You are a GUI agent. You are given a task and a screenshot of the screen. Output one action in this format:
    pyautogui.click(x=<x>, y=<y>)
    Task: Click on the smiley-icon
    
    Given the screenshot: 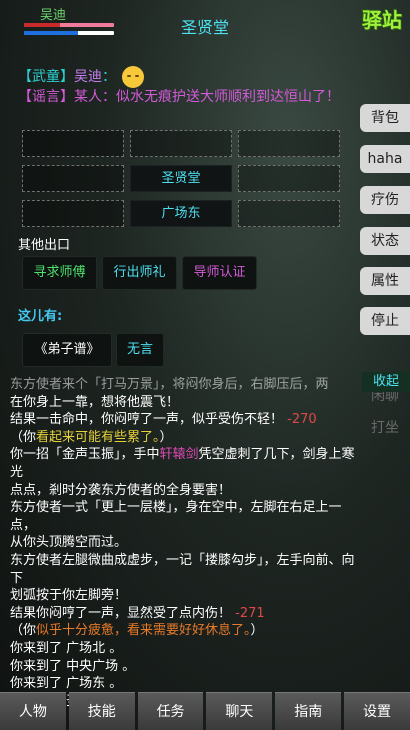 What is the action you would take?
    pyautogui.click(x=133, y=77)
    